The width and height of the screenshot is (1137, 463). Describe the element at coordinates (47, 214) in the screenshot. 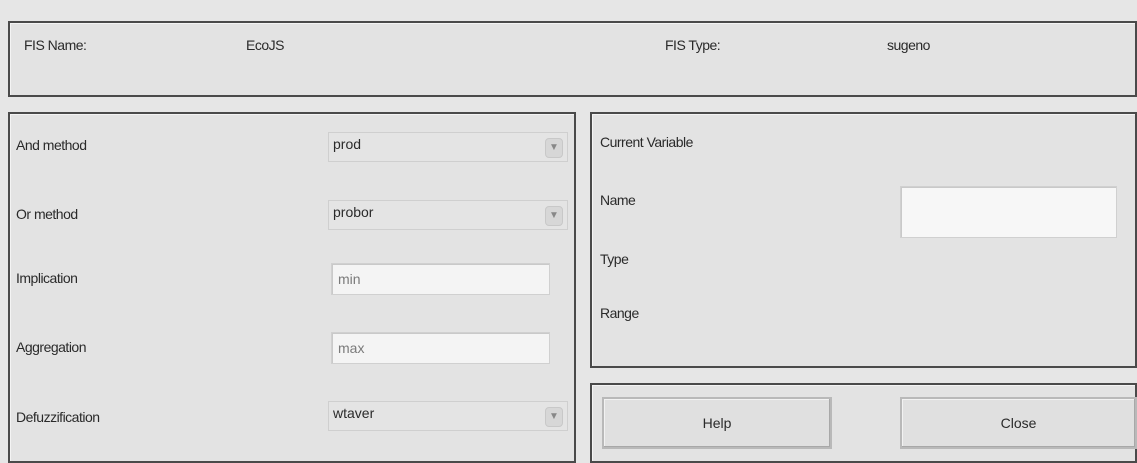

I see `or-method-label: Or method` at that location.